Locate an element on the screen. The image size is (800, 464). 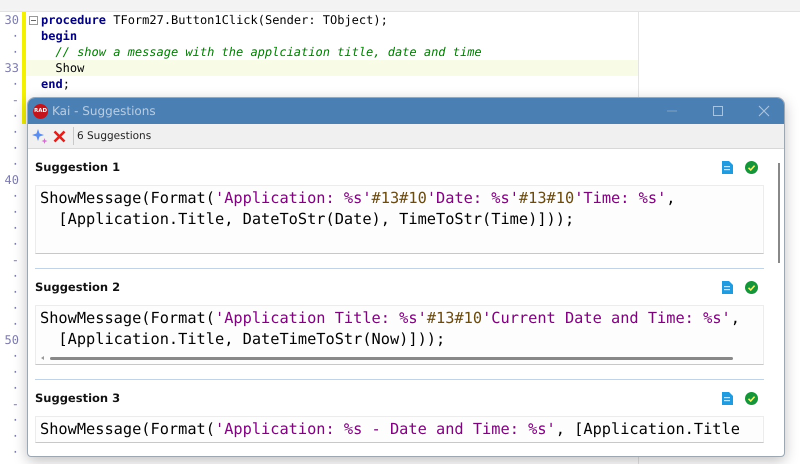
line-number: 30 is located at coordinates (11, 20).